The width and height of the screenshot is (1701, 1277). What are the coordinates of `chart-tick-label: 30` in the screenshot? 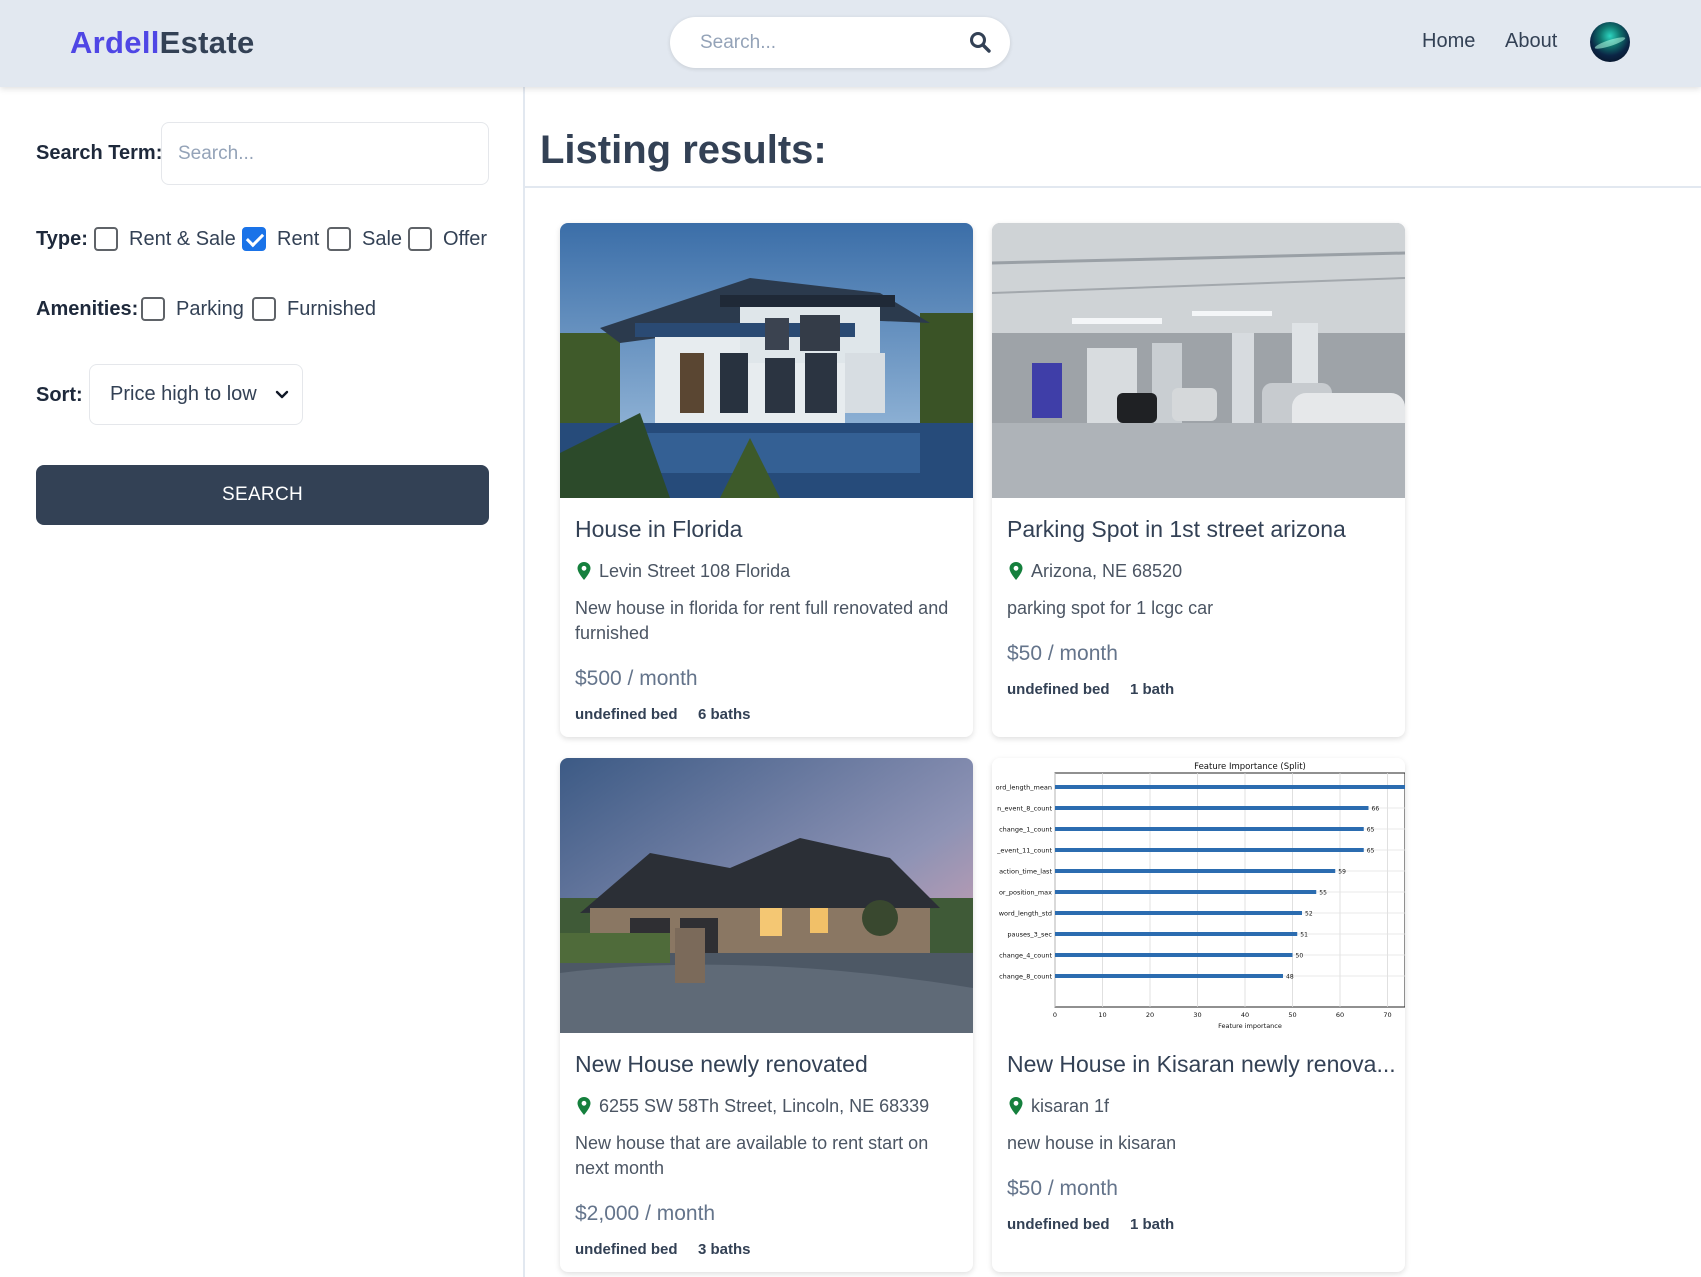 It's located at (1197, 1015).